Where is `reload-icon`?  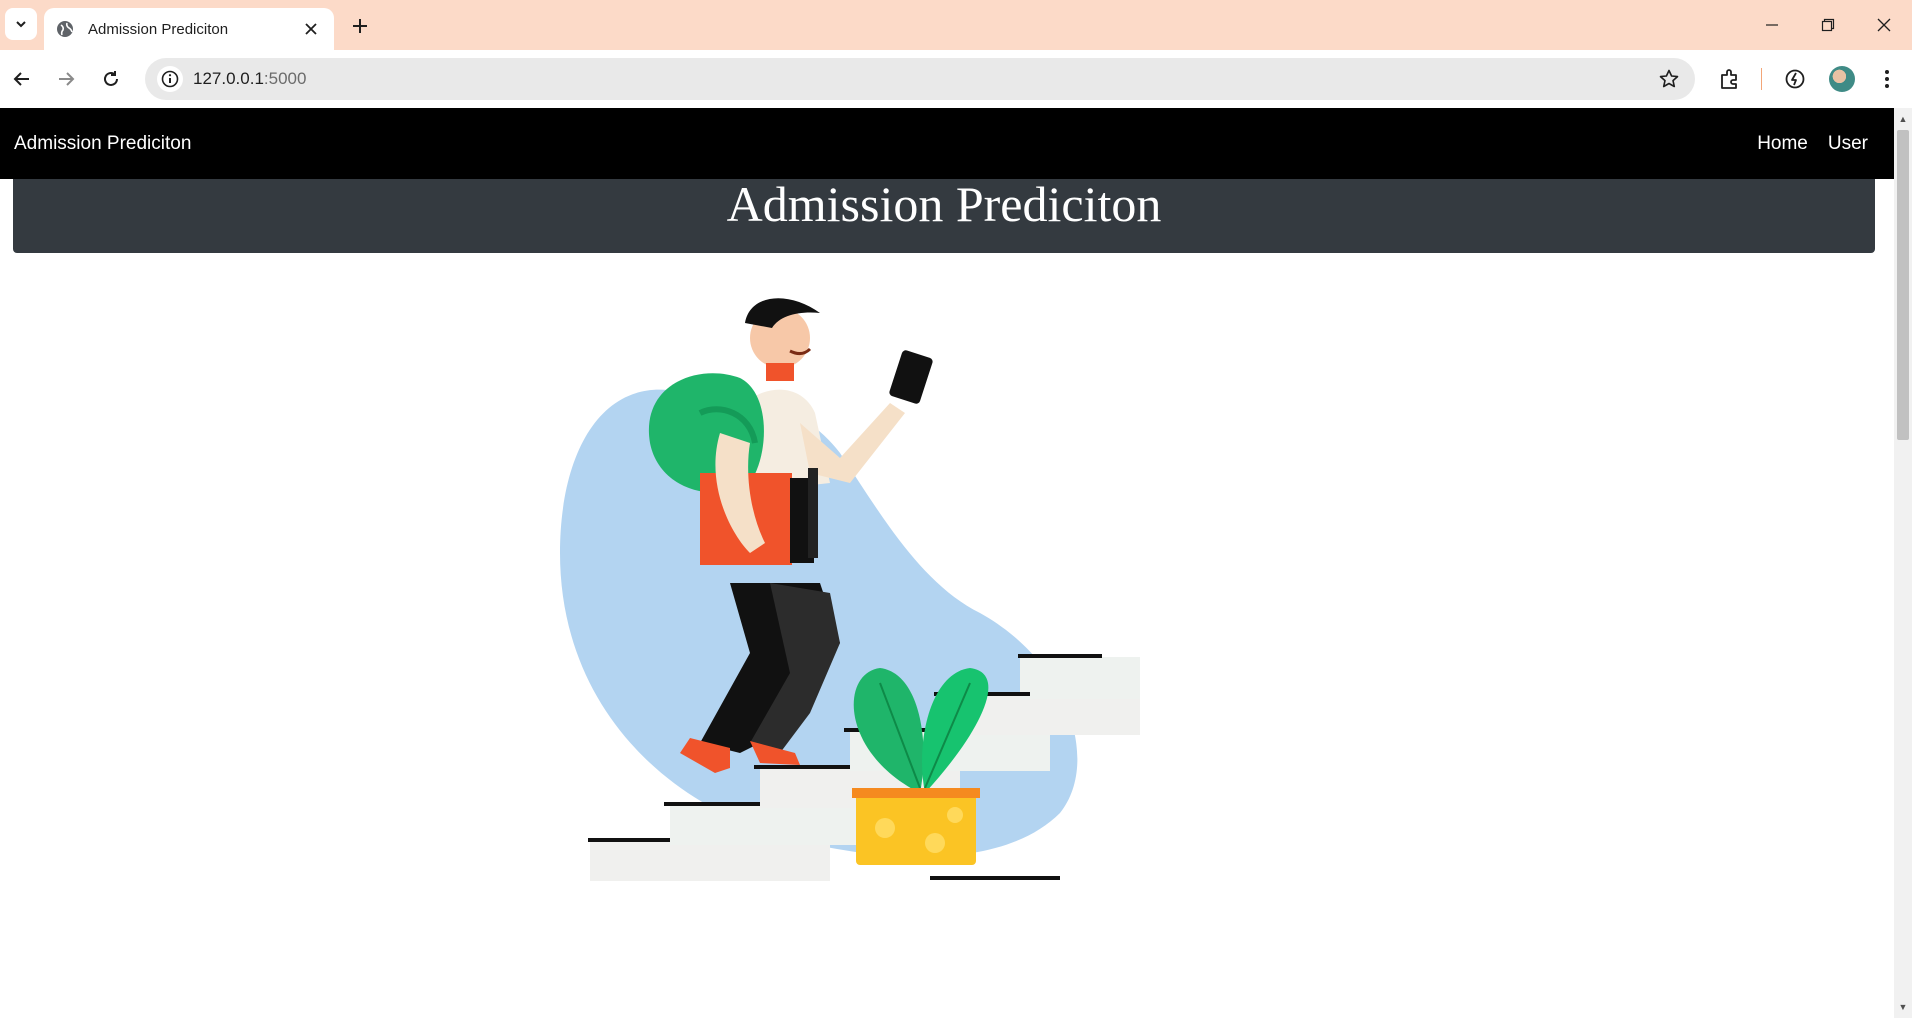 reload-icon is located at coordinates (111, 78).